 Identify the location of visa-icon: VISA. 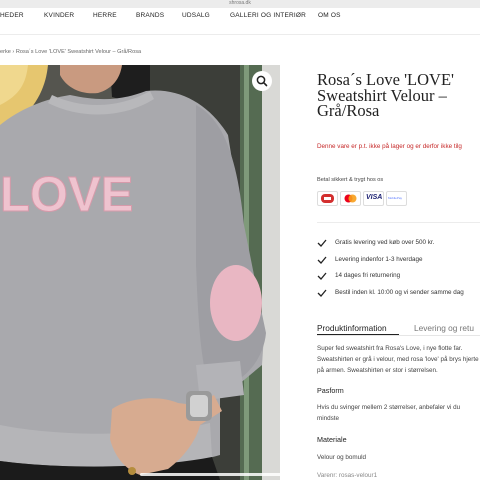
(373, 198).